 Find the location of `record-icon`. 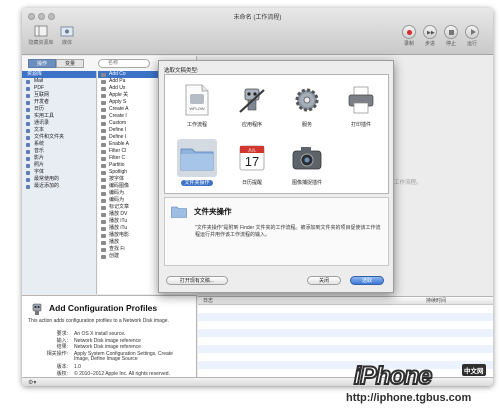

record-icon is located at coordinates (409, 32).